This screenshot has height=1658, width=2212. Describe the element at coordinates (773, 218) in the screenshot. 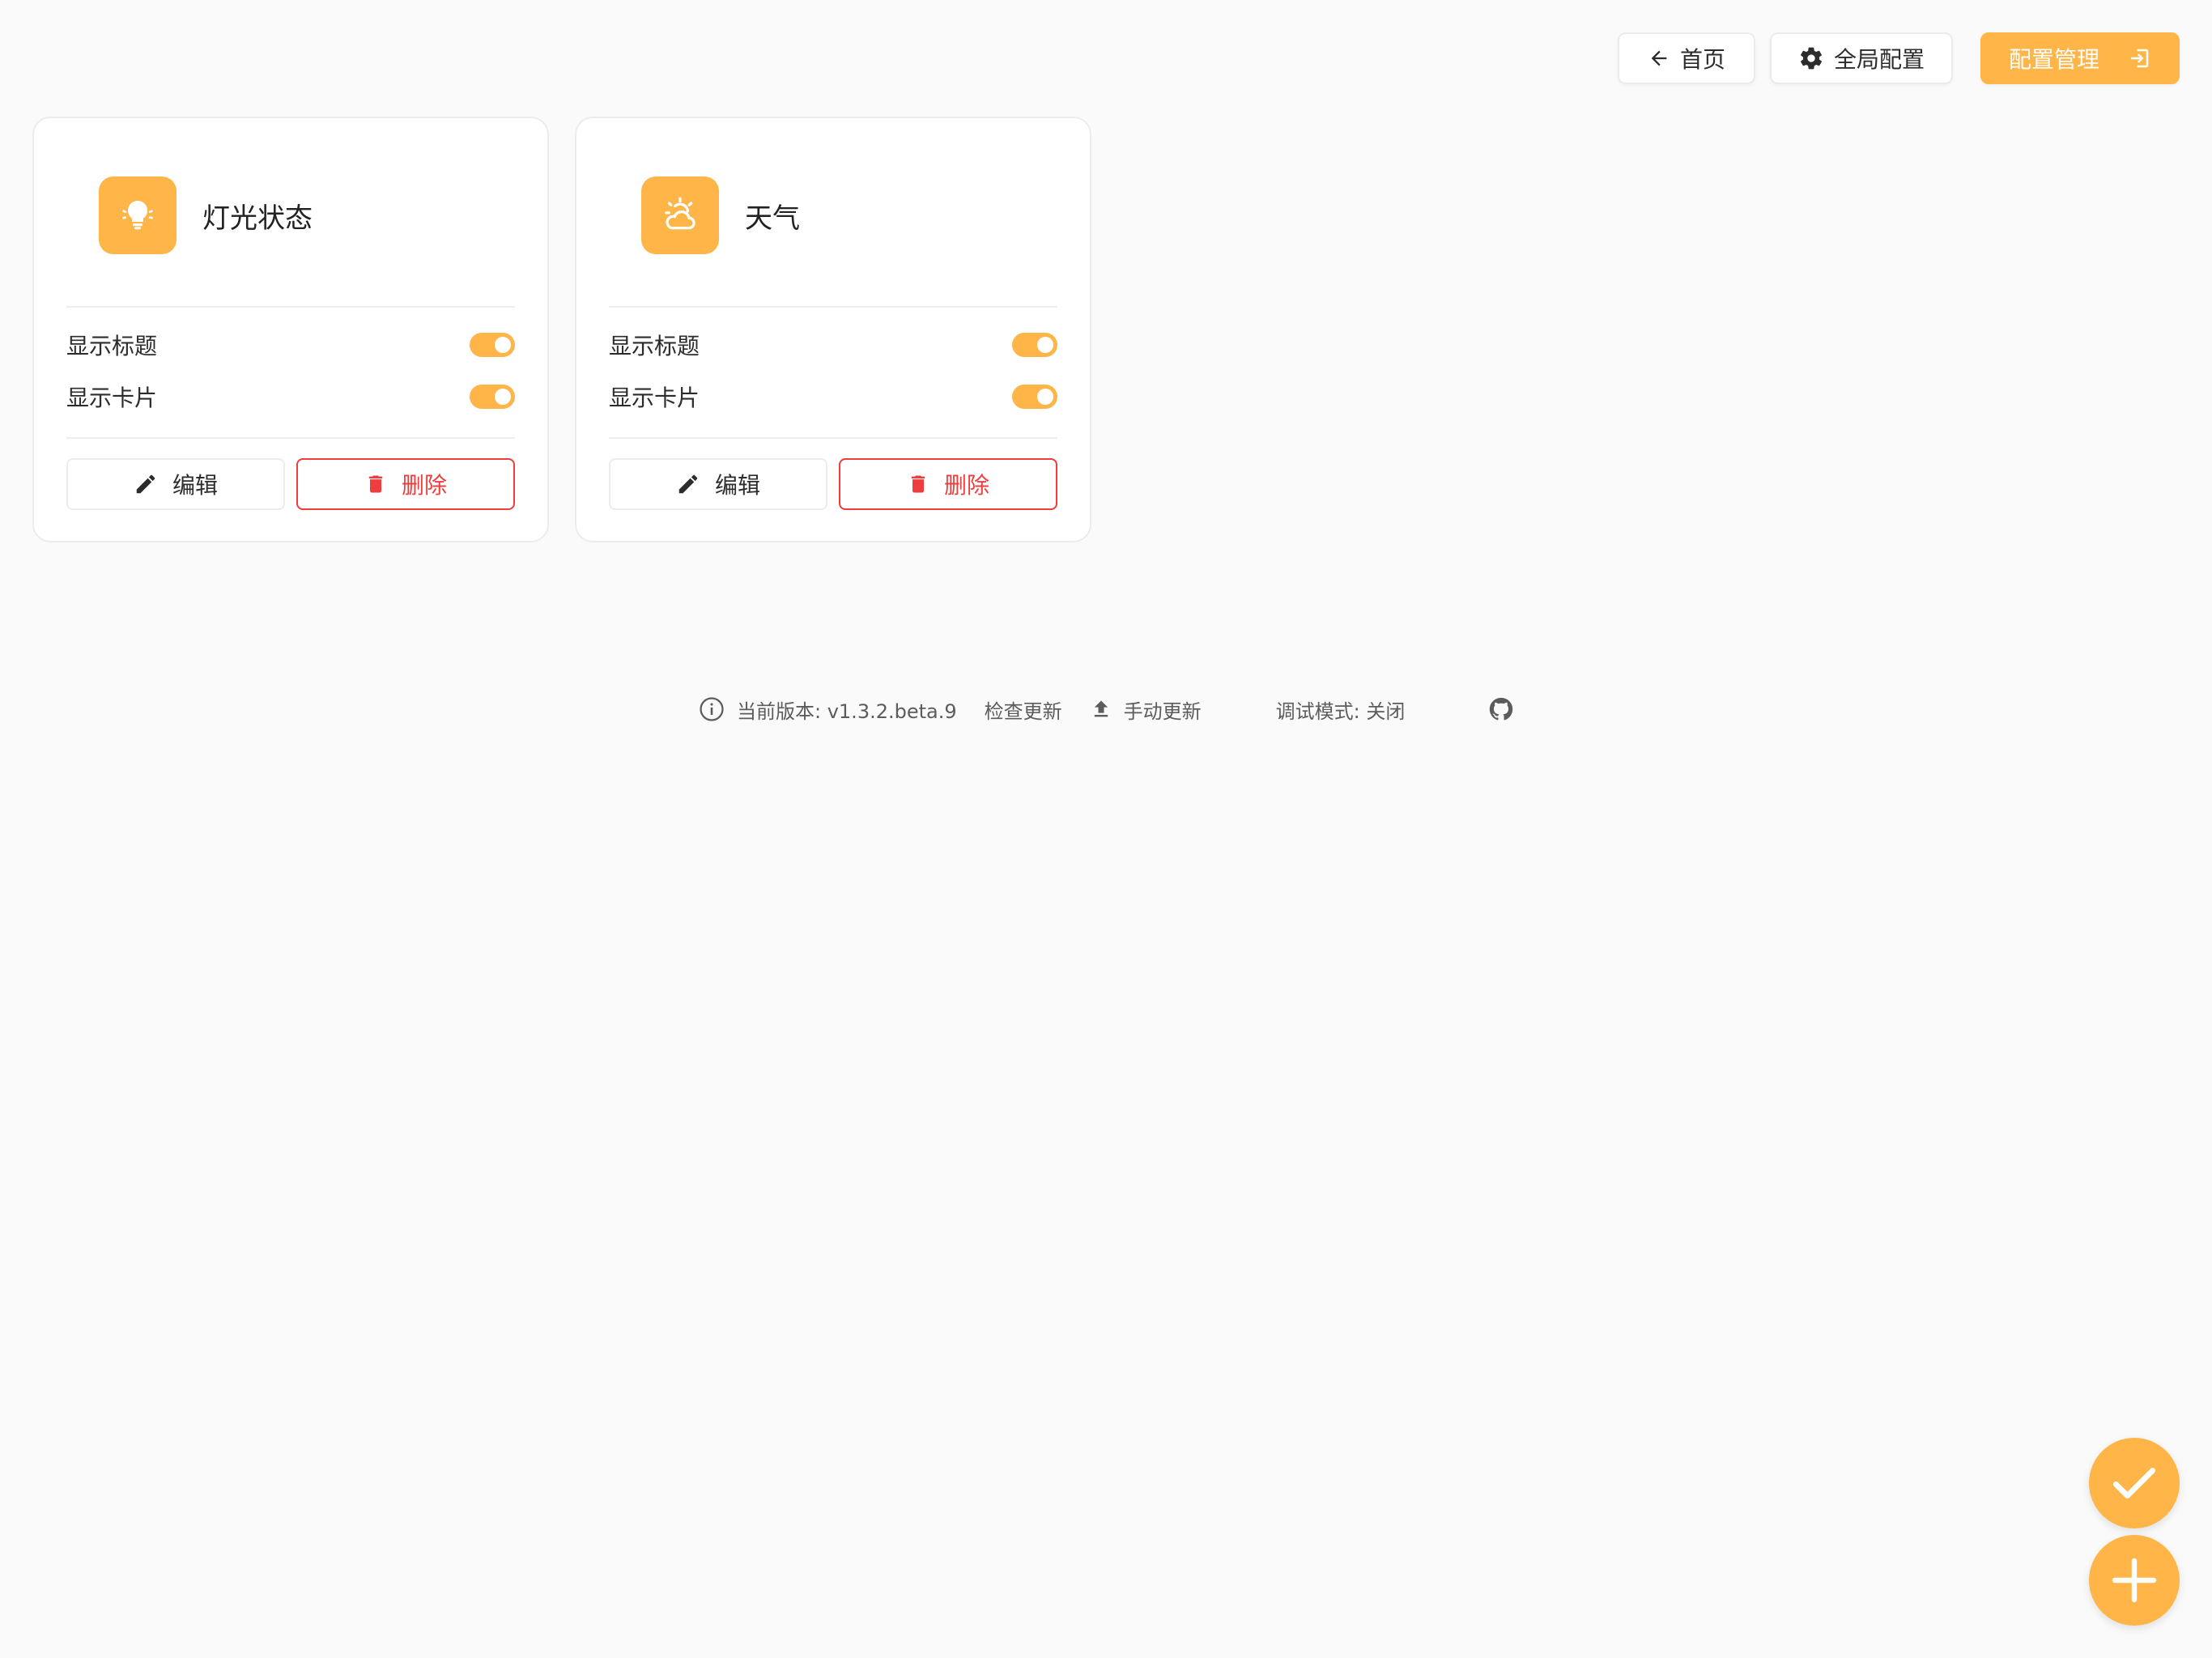

I see `card-title: 天气` at that location.